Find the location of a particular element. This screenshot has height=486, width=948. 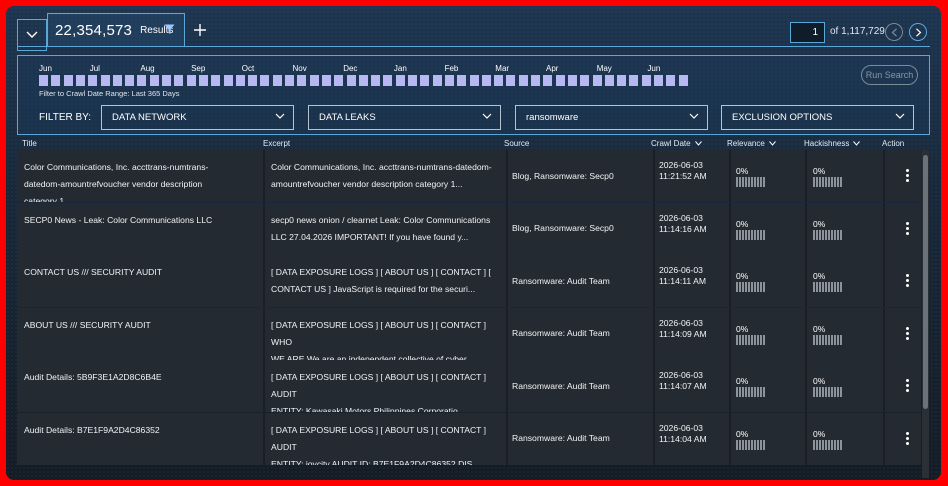

header-excerpt: Excerpt is located at coordinates (276, 143).